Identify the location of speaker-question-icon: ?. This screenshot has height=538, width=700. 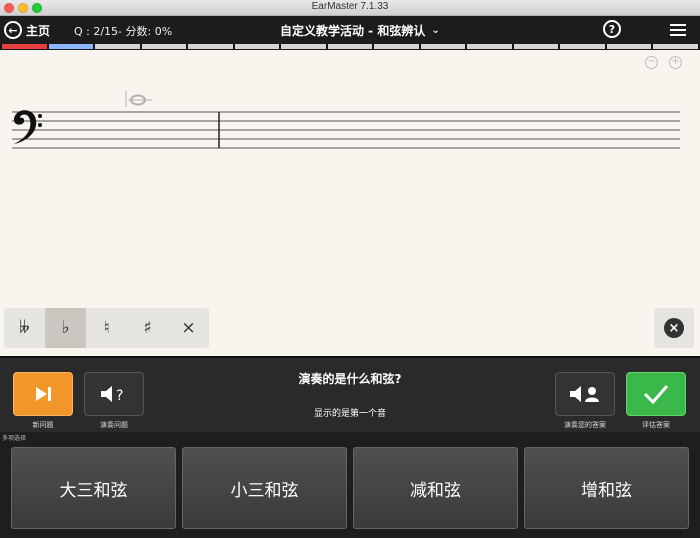
(112, 395).